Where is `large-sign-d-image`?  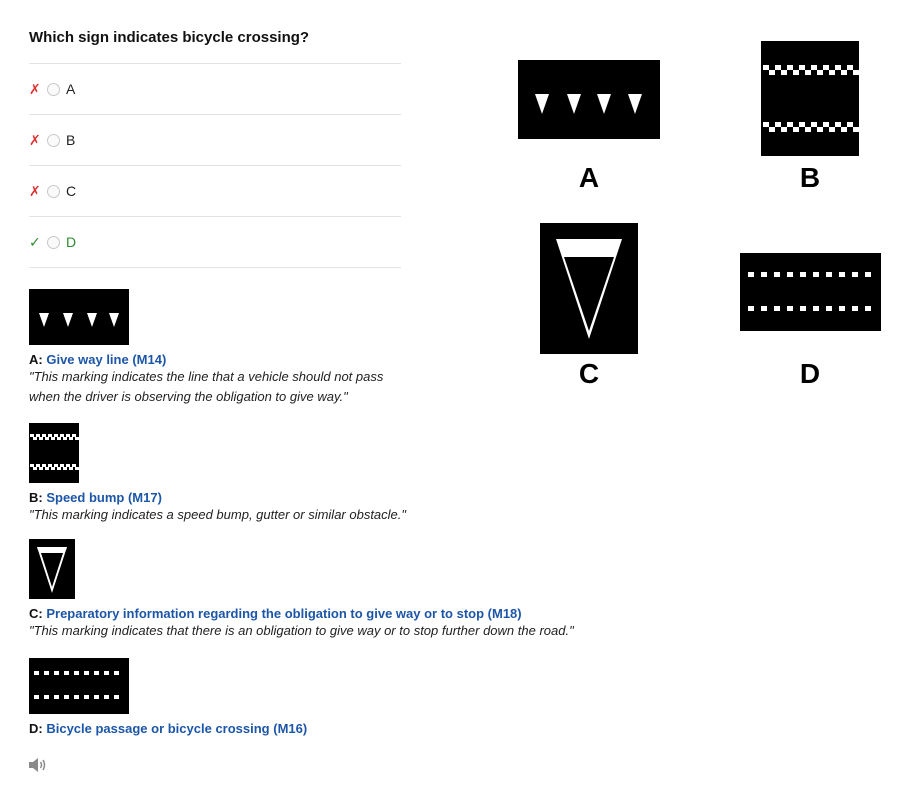
large-sign-d-image is located at coordinates (810, 292).